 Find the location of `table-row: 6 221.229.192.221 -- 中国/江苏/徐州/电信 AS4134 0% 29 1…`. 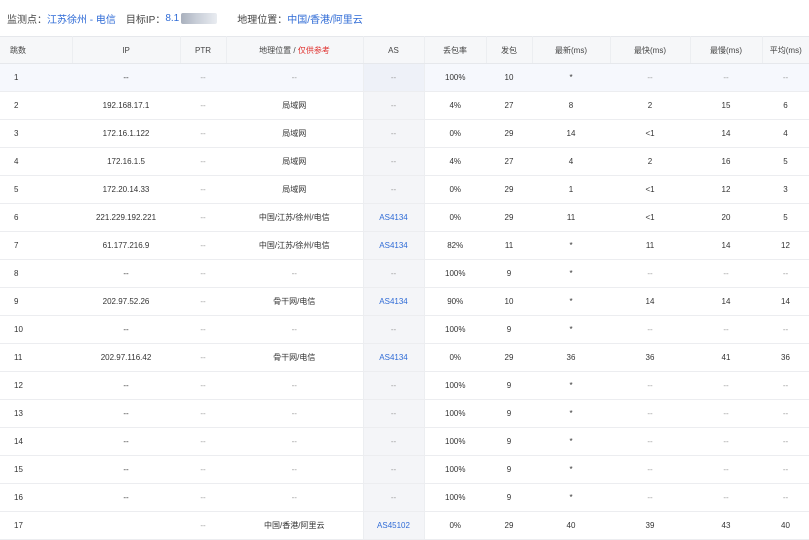

table-row: 6 221.229.192.221 -- 中国/江苏/徐州/电信 AS4134 0% 29 1… is located at coordinates (404, 217).